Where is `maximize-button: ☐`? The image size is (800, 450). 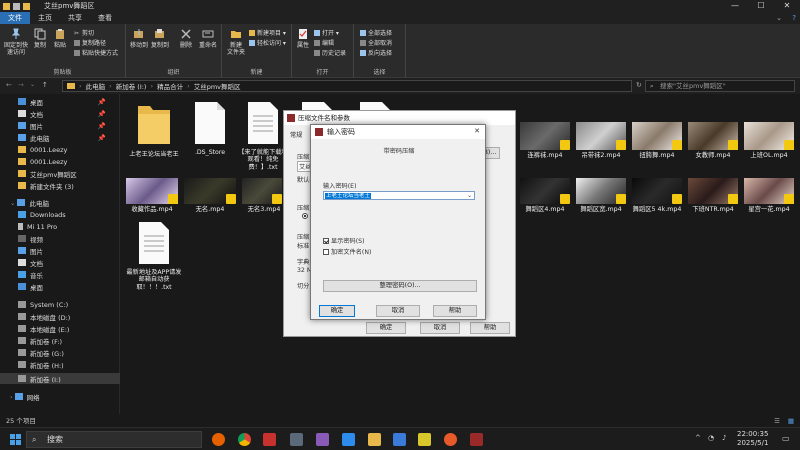
maximize-button: ☐ is located at coordinates (761, 6).